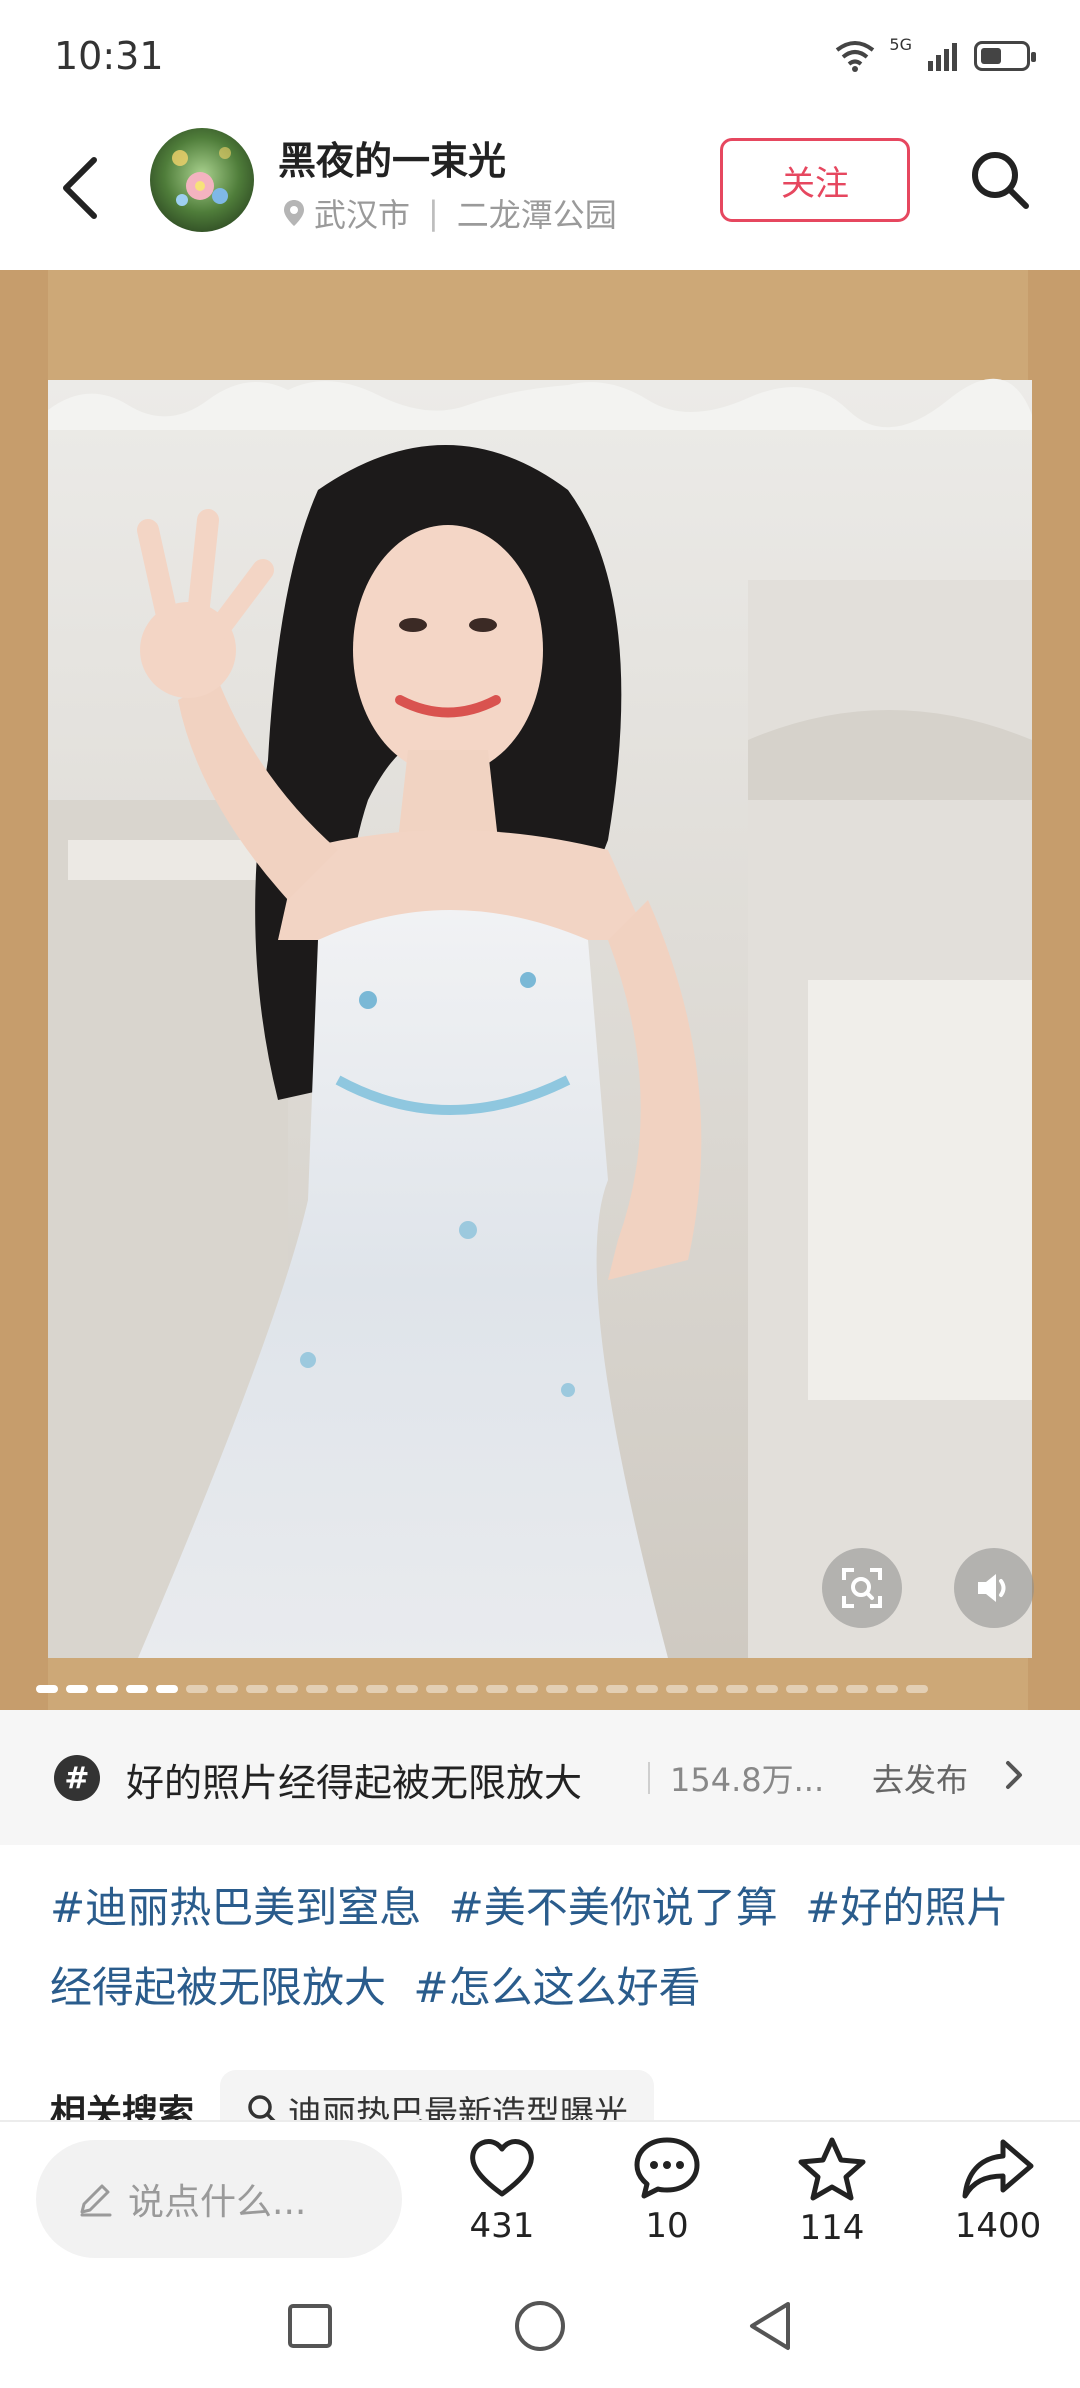  I want to click on avatar-image, so click(202, 180).